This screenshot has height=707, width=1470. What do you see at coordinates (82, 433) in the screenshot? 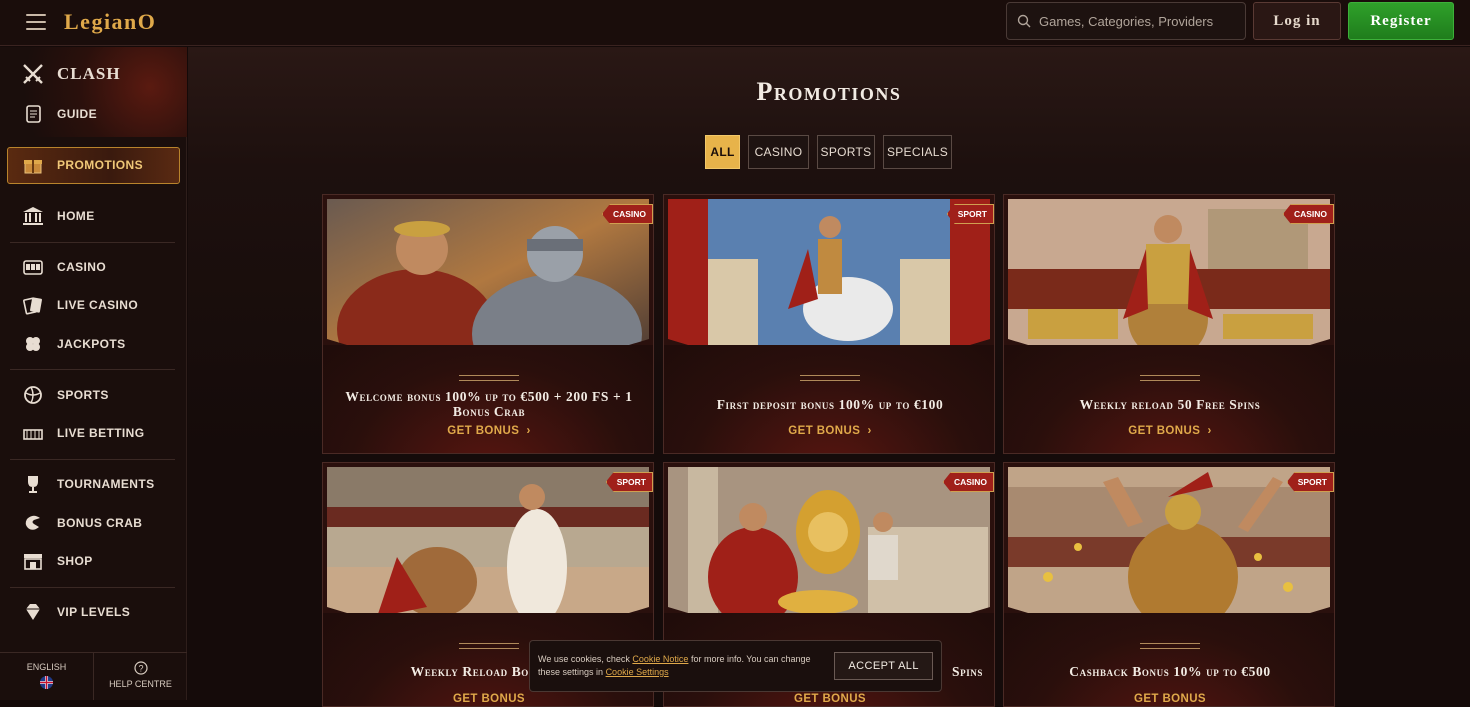
I see `sidebar-item-live-betting: LIVE BETTING` at bounding box center [82, 433].